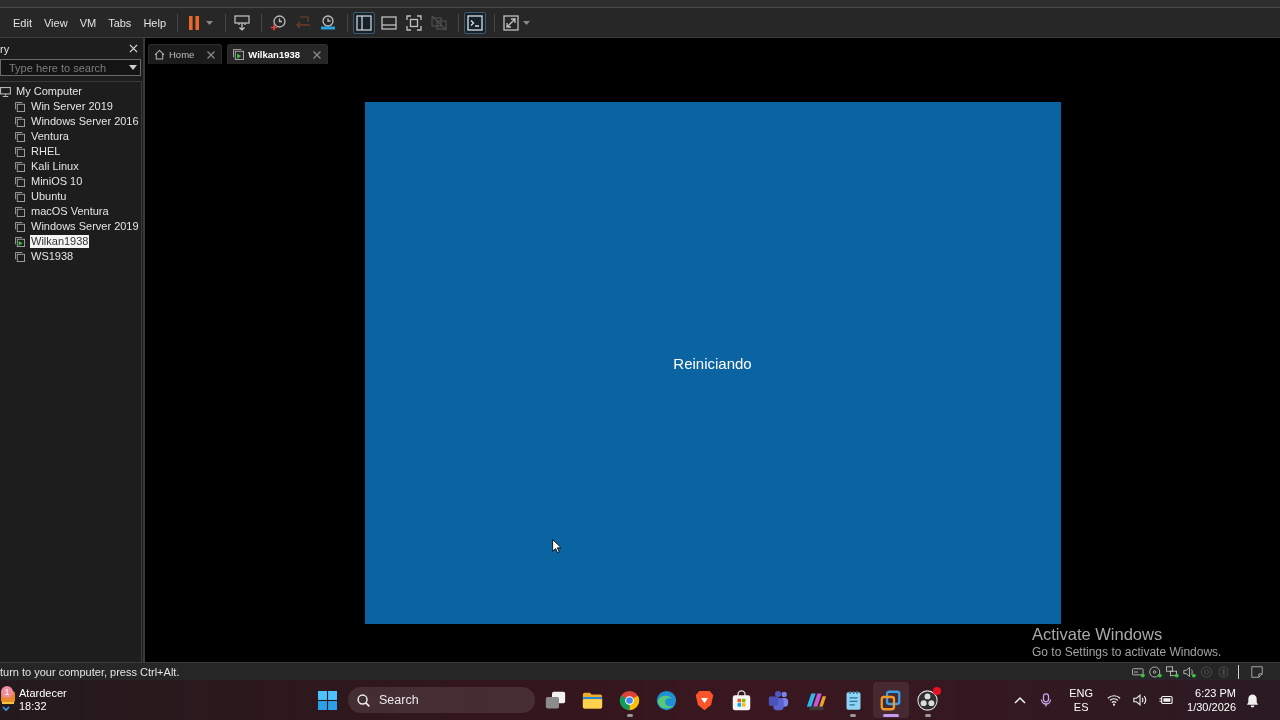 The image size is (1280, 720). What do you see at coordinates (1155, 671) in the screenshot?
I see `disc-icon` at bounding box center [1155, 671].